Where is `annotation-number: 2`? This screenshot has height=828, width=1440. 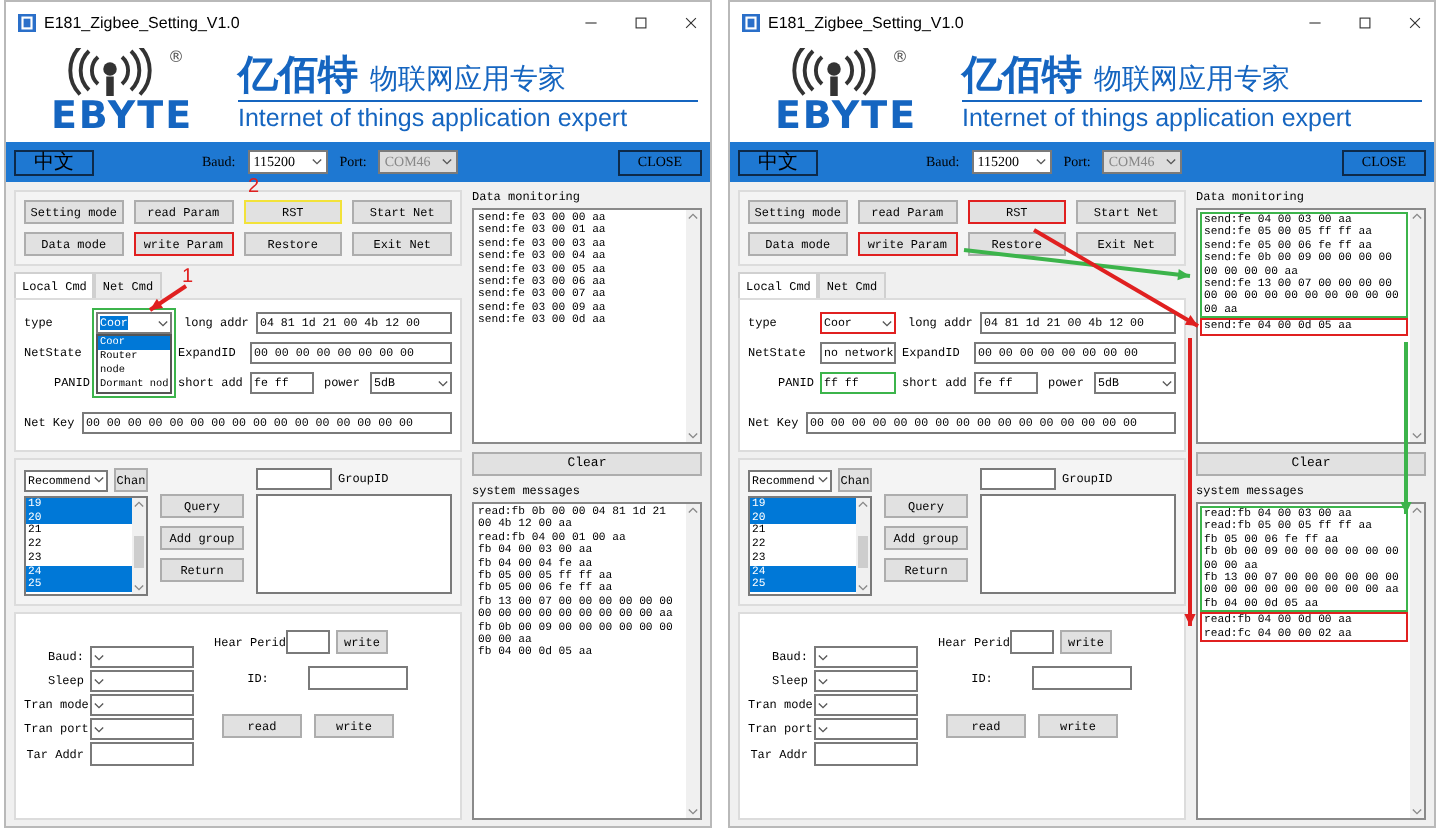 annotation-number: 2 is located at coordinates (254, 188).